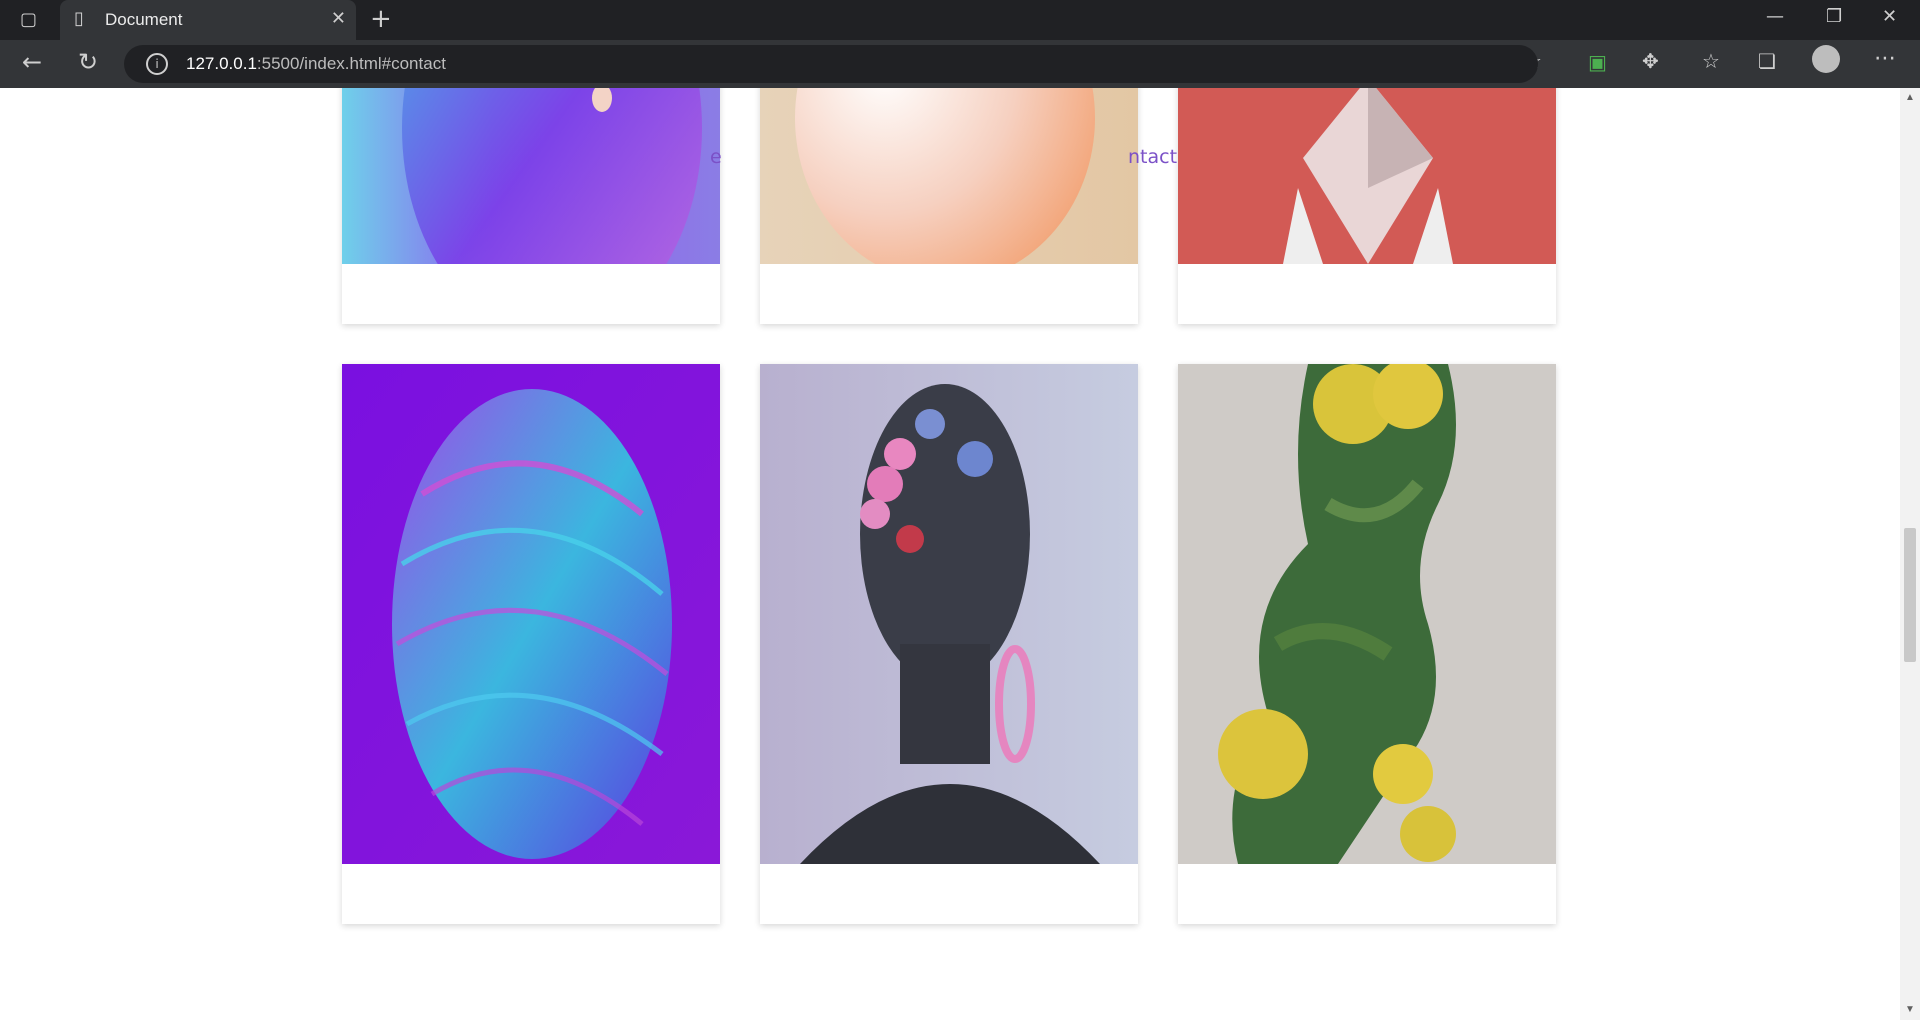  Describe the element at coordinates (1767, 61) in the screenshot. I see `tabs-stack-icon: ❏` at that location.